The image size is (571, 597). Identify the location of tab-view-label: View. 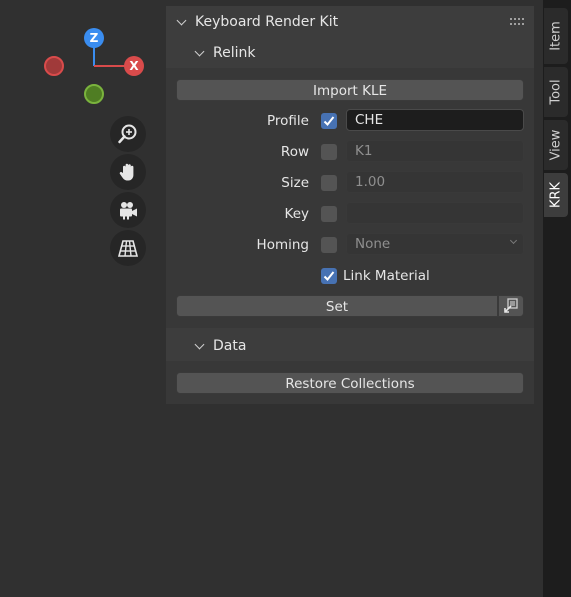
(556, 145).